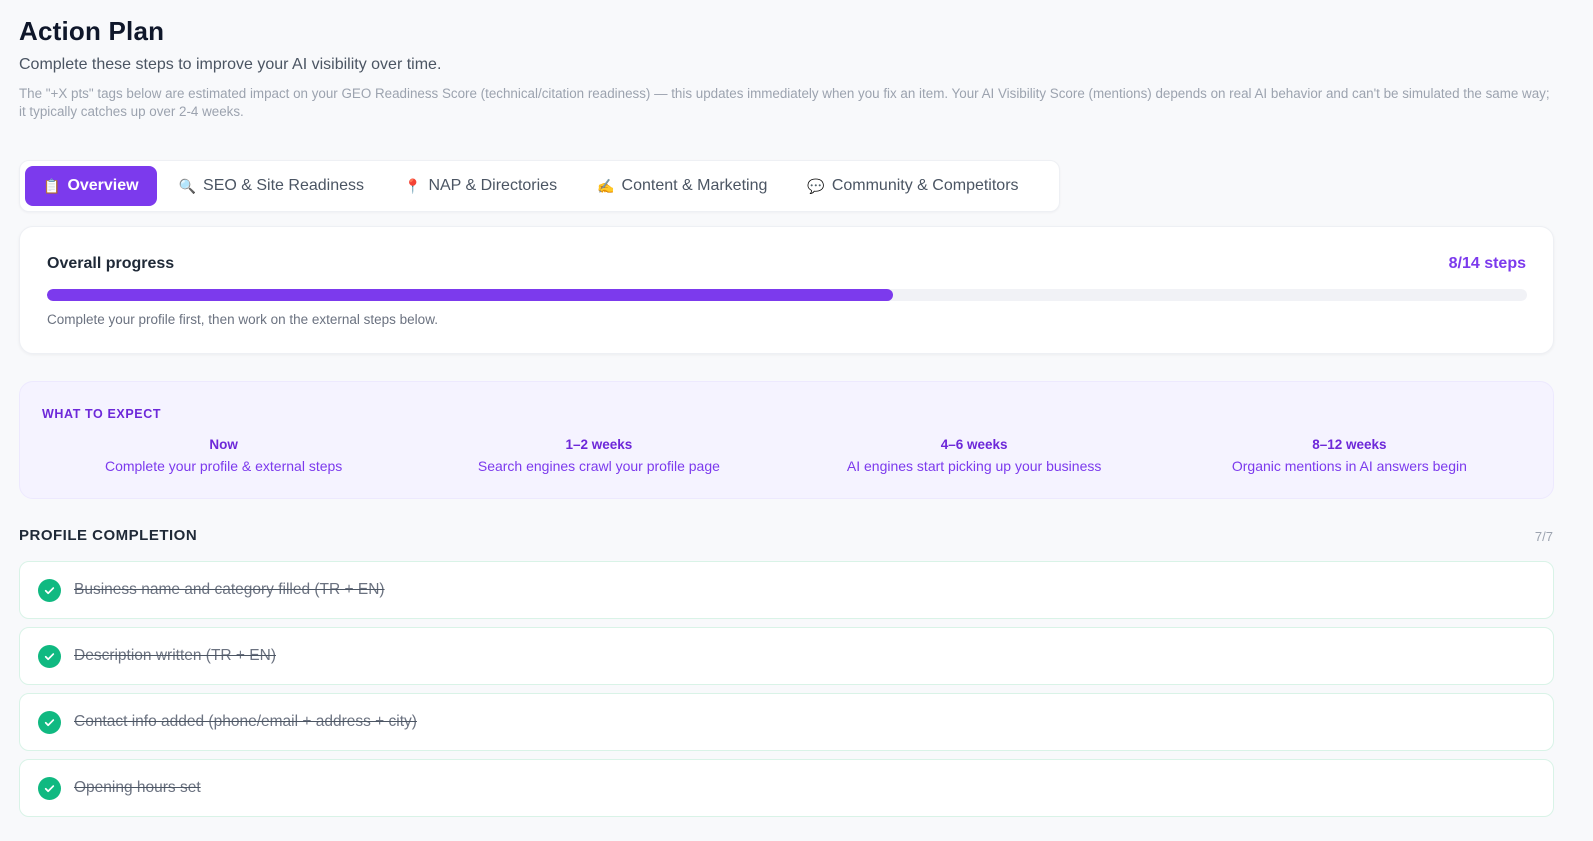 The image size is (1593, 841). Describe the element at coordinates (102, 414) in the screenshot. I see `expect-title: WHAT TO EXPECT` at that location.